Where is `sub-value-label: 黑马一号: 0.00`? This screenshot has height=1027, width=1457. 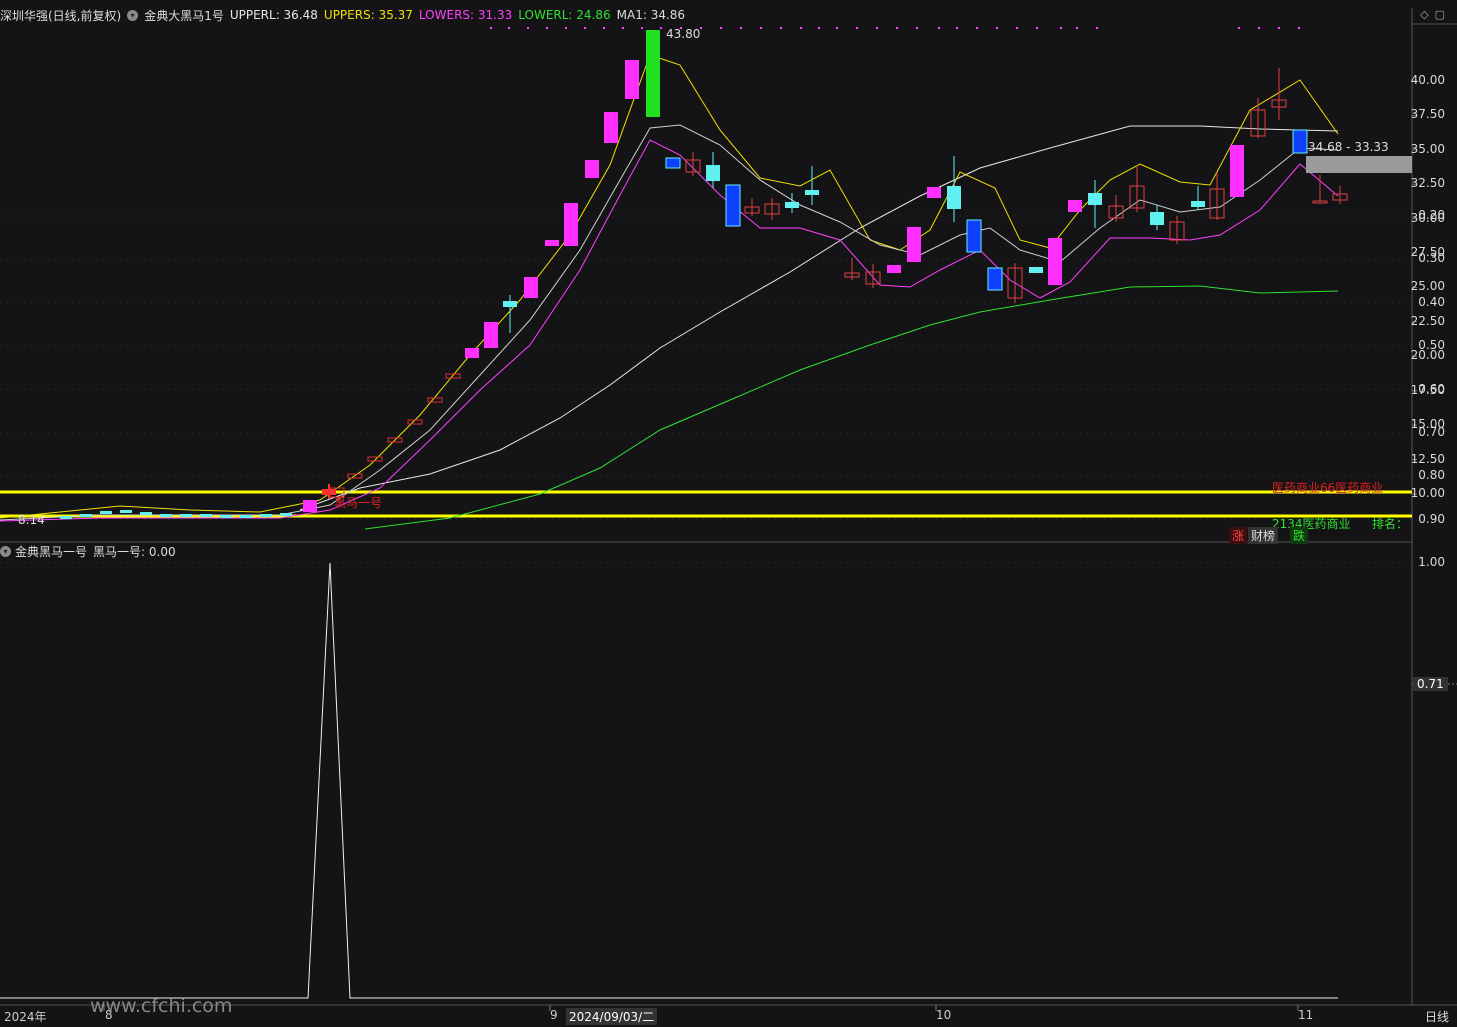 sub-value-label: 黑马一号: 0.00 is located at coordinates (134, 551).